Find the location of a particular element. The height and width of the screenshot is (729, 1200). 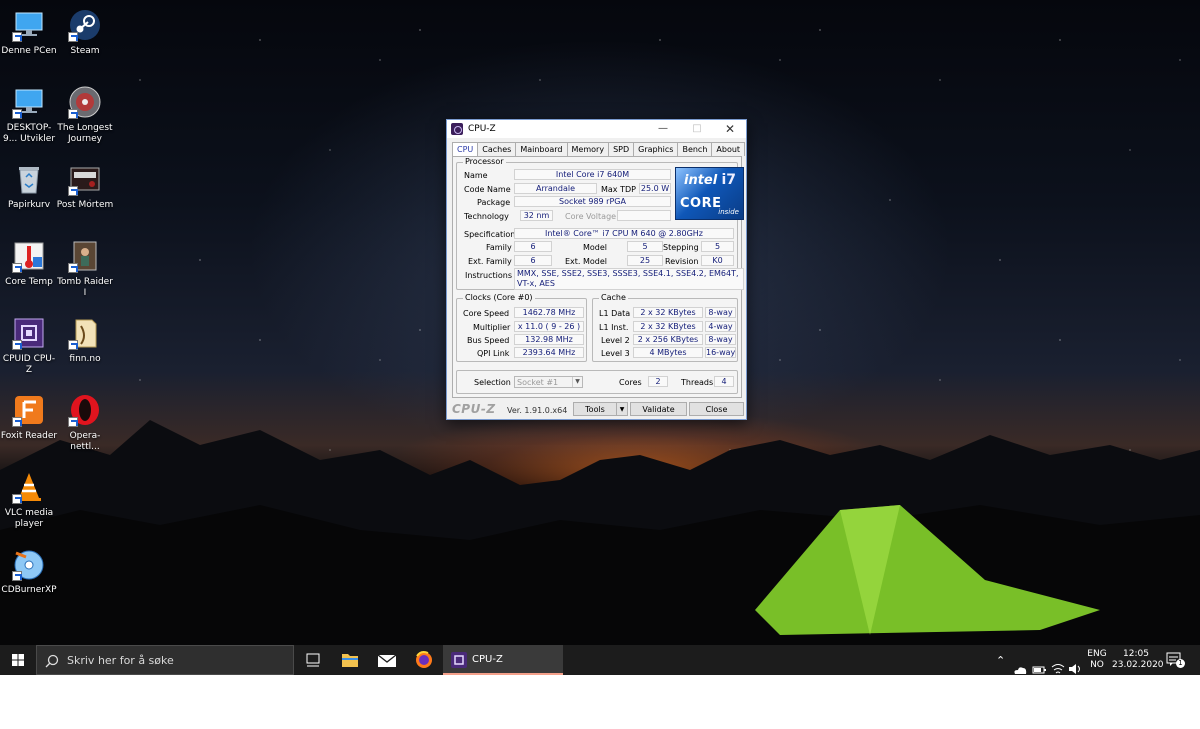

cpuz-app-icon is located at coordinates (457, 129).